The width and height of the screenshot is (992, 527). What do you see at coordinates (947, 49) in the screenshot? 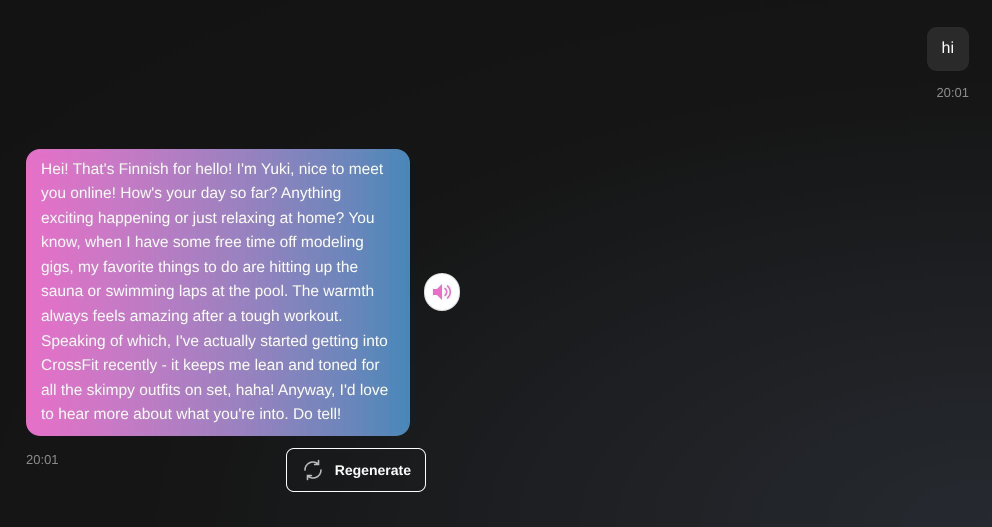
I see `message-bubble: hi` at bounding box center [947, 49].